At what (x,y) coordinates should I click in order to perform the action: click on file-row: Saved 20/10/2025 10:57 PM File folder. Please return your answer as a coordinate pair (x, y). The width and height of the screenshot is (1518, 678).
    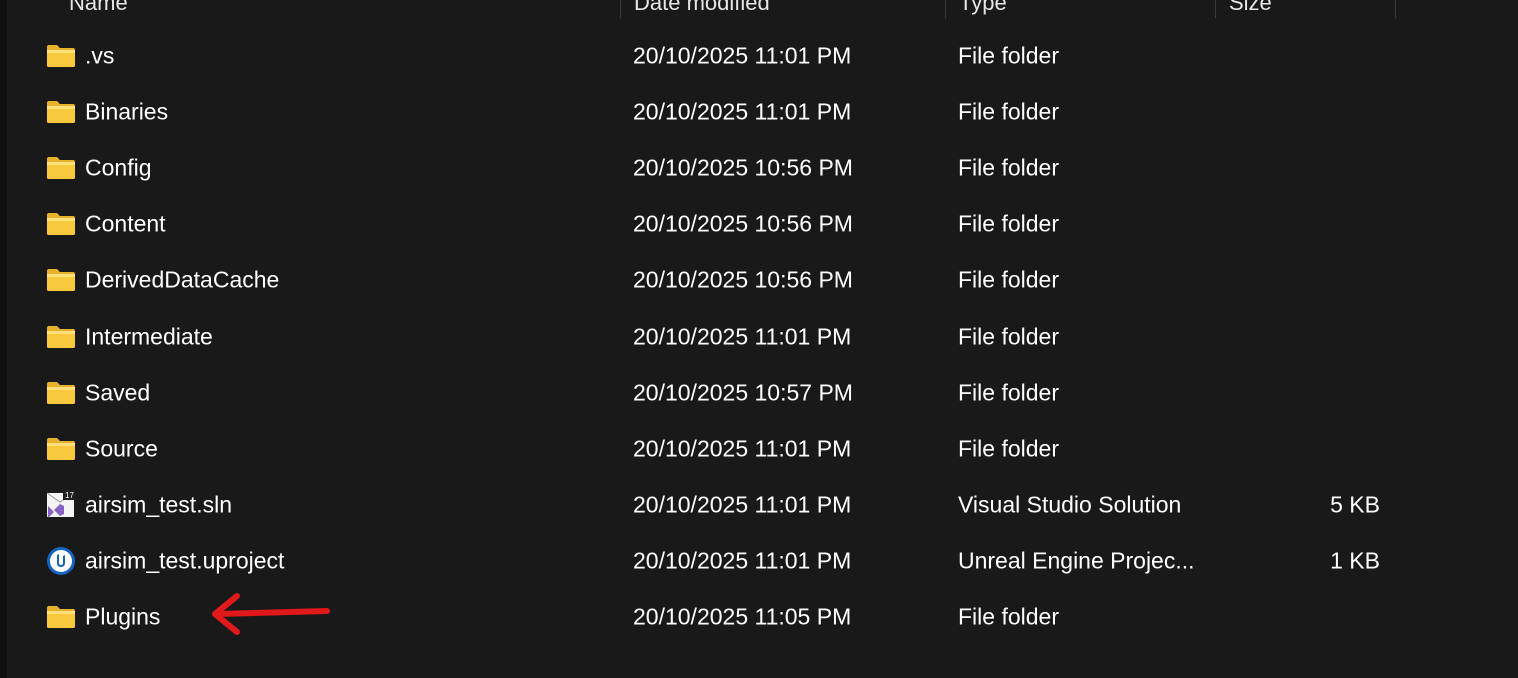
    Looking at the image, I should click on (759, 393).